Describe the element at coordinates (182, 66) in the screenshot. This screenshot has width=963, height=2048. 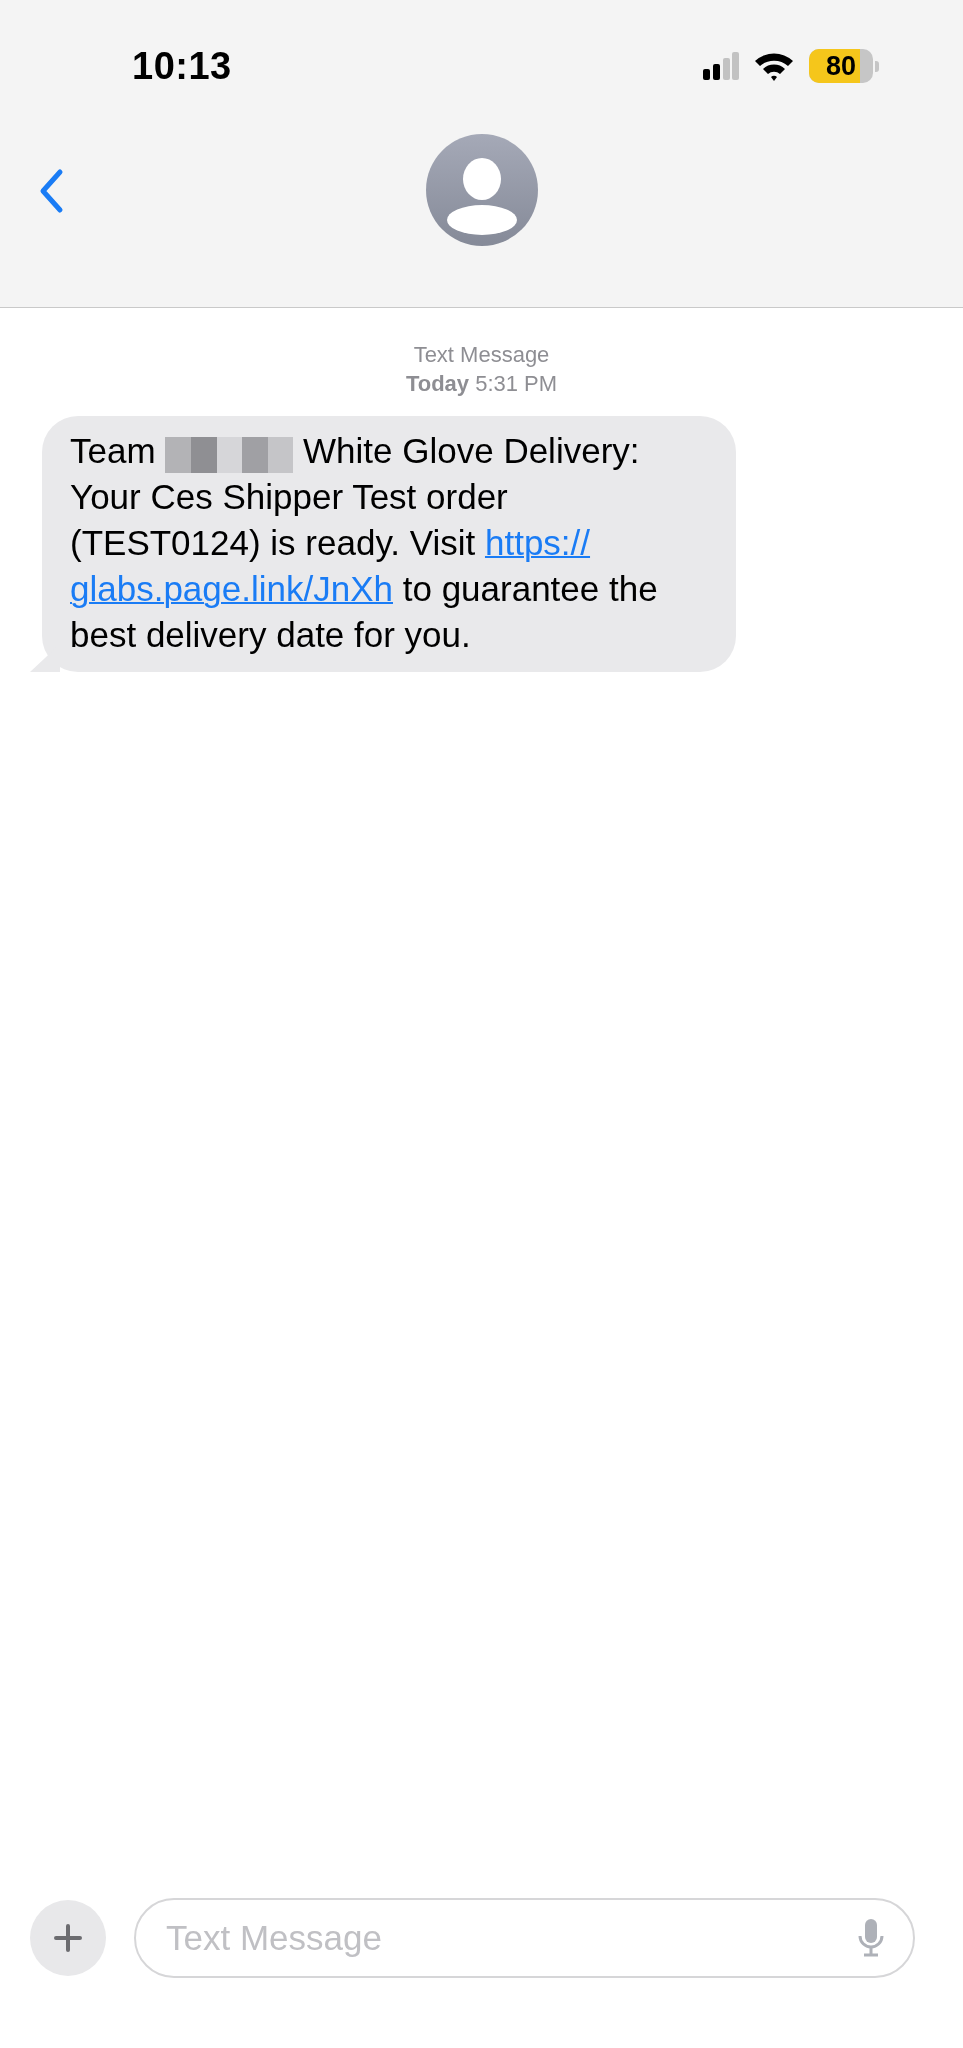
I see `status-time: 10:13` at that location.